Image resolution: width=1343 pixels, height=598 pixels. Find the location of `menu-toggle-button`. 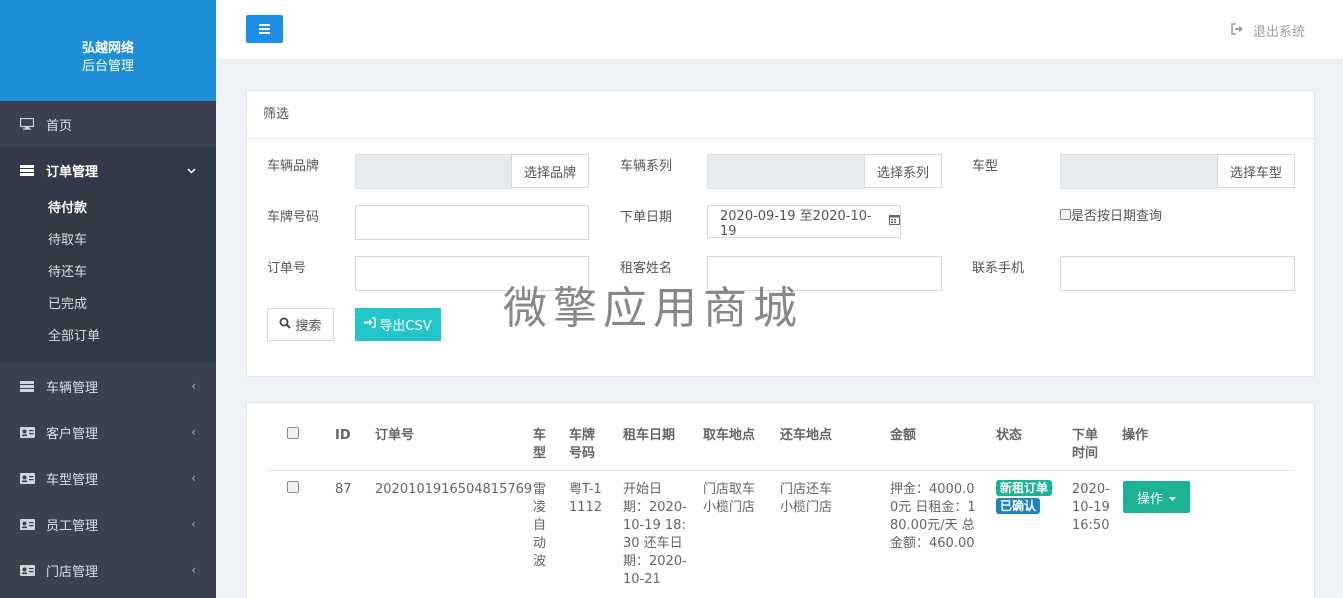

menu-toggle-button is located at coordinates (264, 29).